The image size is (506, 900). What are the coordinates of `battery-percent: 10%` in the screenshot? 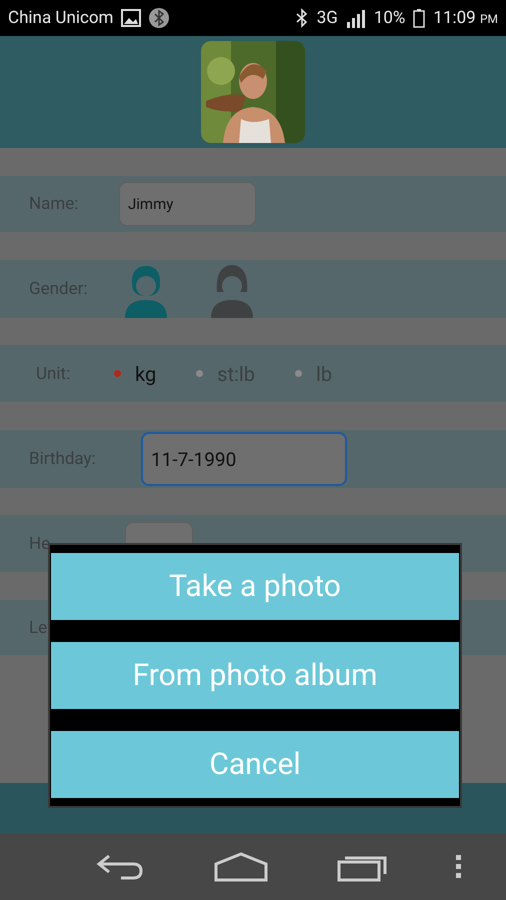 It's located at (390, 18).